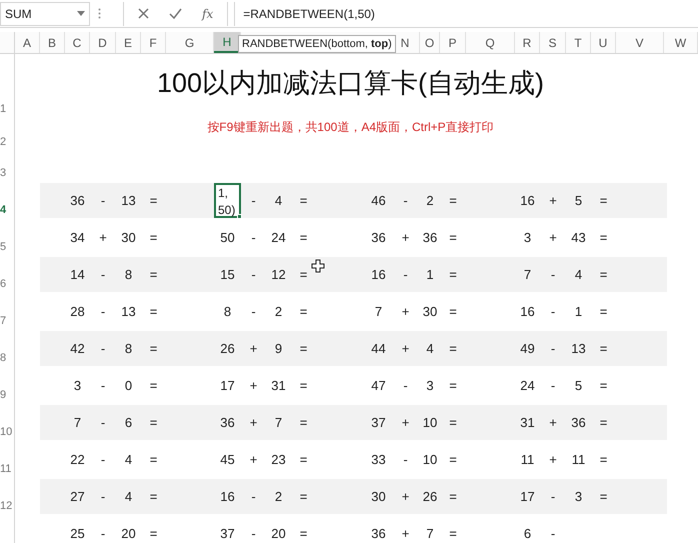 The width and height of the screenshot is (698, 543). What do you see at coordinates (128, 237) in the screenshot?
I see `number-cell-text: 30` at bounding box center [128, 237].